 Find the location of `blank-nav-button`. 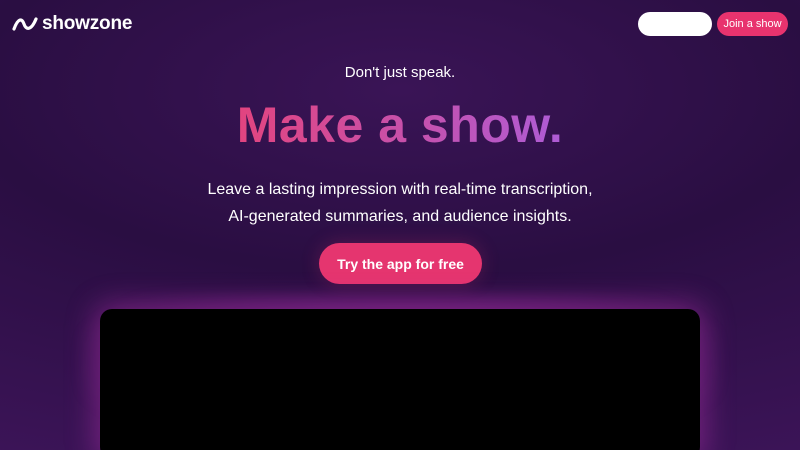

blank-nav-button is located at coordinates (675, 24).